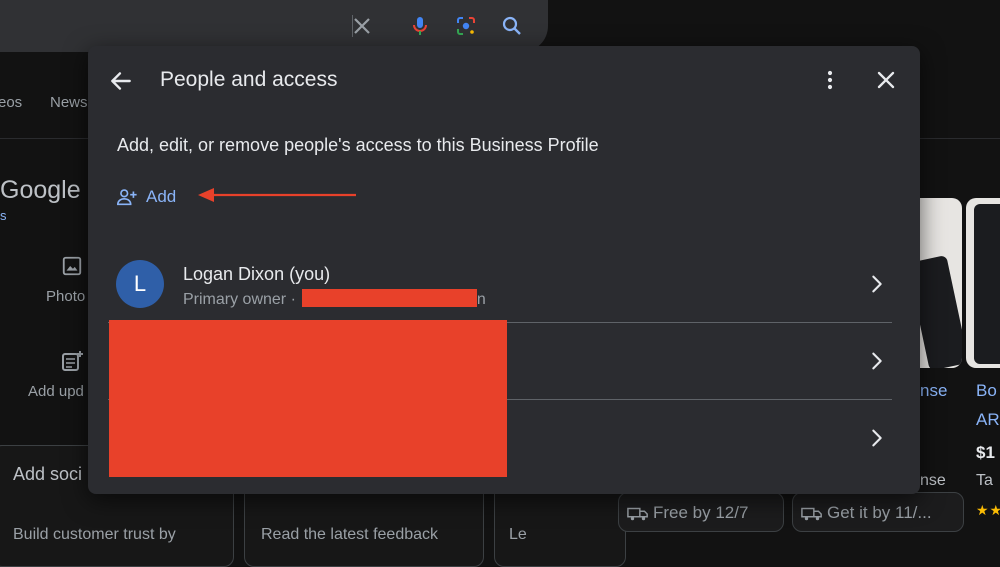 The height and width of the screenshot is (567, 1000). What do you see at coordinates (933, 391) in the screenshot?
I see `product-title-link: nse` at bounding box center [933, 391].